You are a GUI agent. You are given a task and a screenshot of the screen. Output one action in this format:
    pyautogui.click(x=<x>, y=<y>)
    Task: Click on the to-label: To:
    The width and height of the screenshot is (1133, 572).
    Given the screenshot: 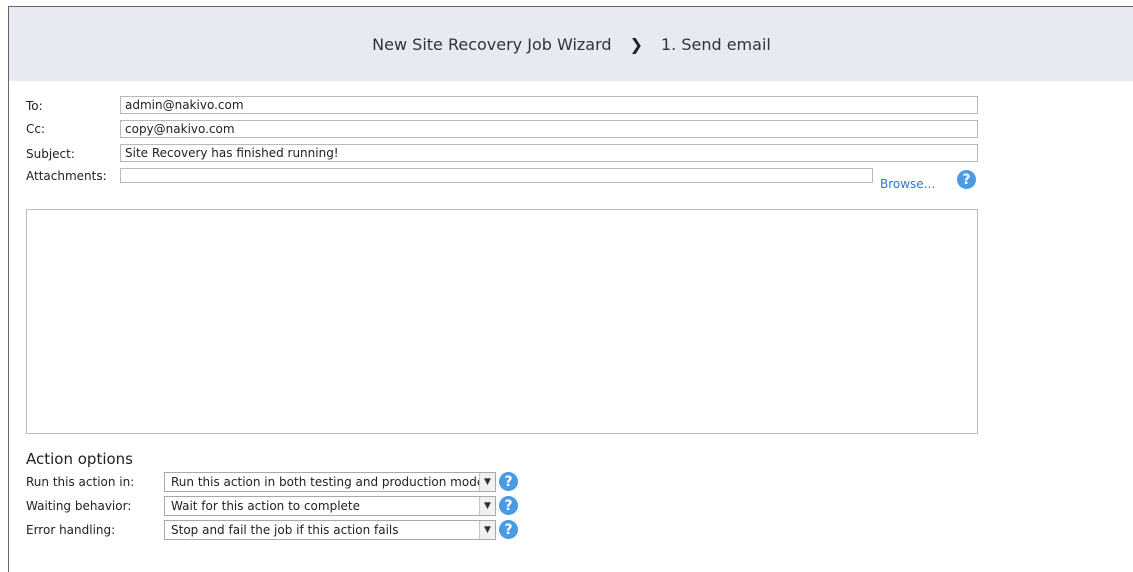 What is the action you would take?
    pyautogui.click(x=34, y=106)
    